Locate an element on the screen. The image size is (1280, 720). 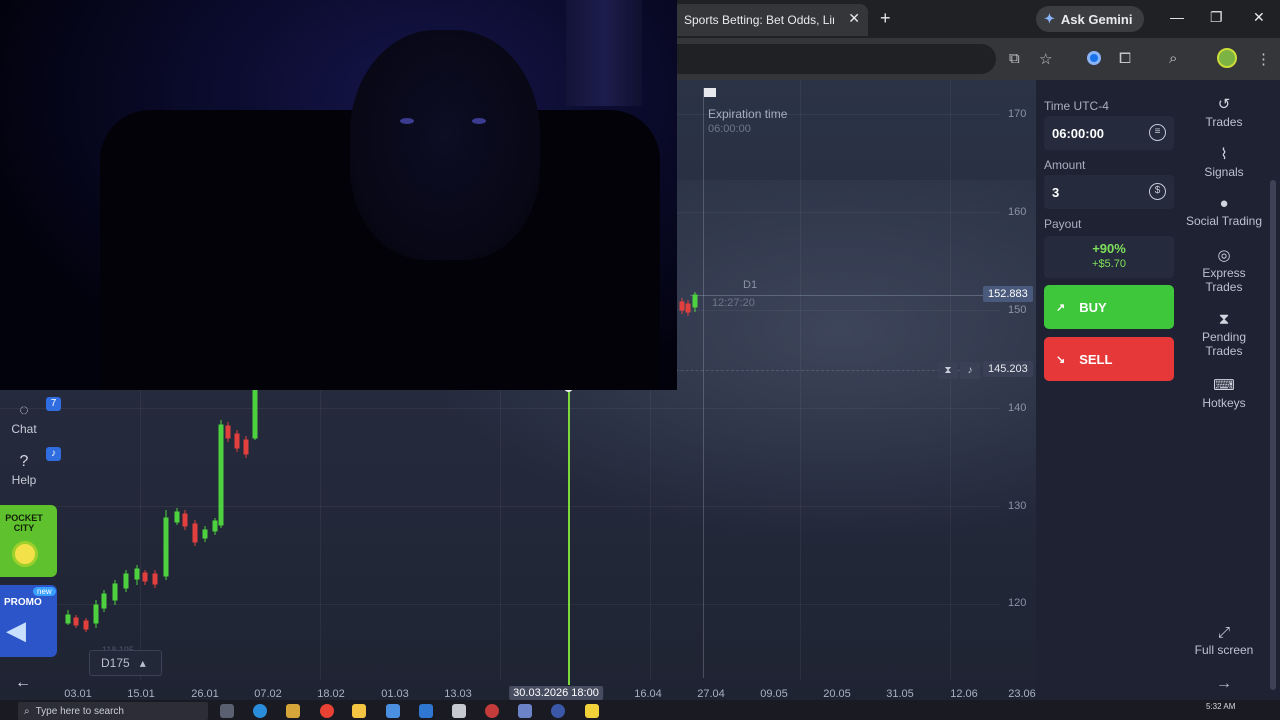
promo-button: new PROMO ◀ is located at coordinates (28, 621).